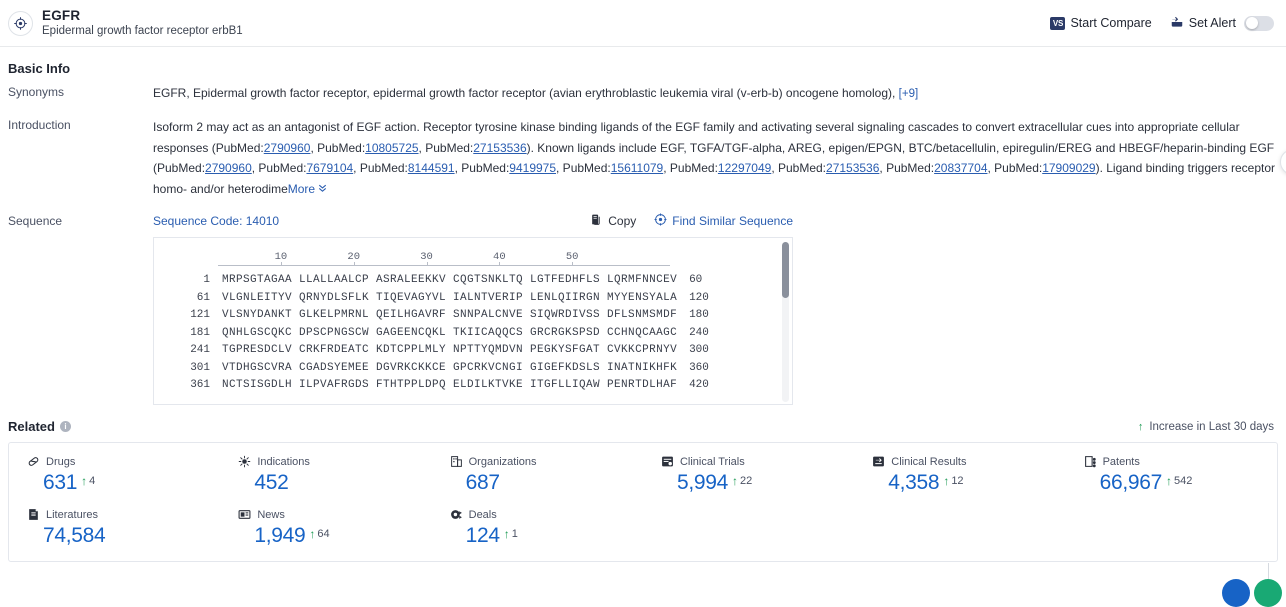 This screenshot has height=607, width=1286. Describe the element at coordinates (1177, 23) in the screenshot. I see `alert-bell-icon` at that location.